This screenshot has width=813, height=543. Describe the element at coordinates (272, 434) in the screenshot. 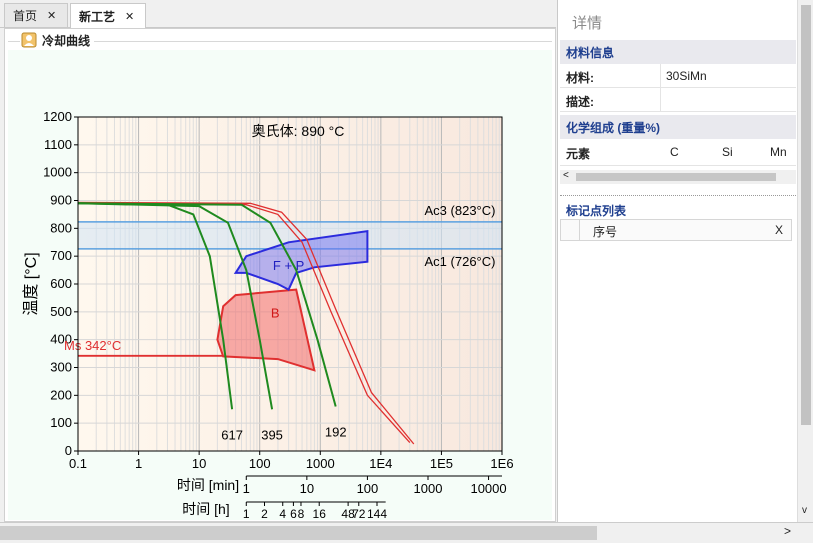

I see `cooling-curve-label: 395` at that location.